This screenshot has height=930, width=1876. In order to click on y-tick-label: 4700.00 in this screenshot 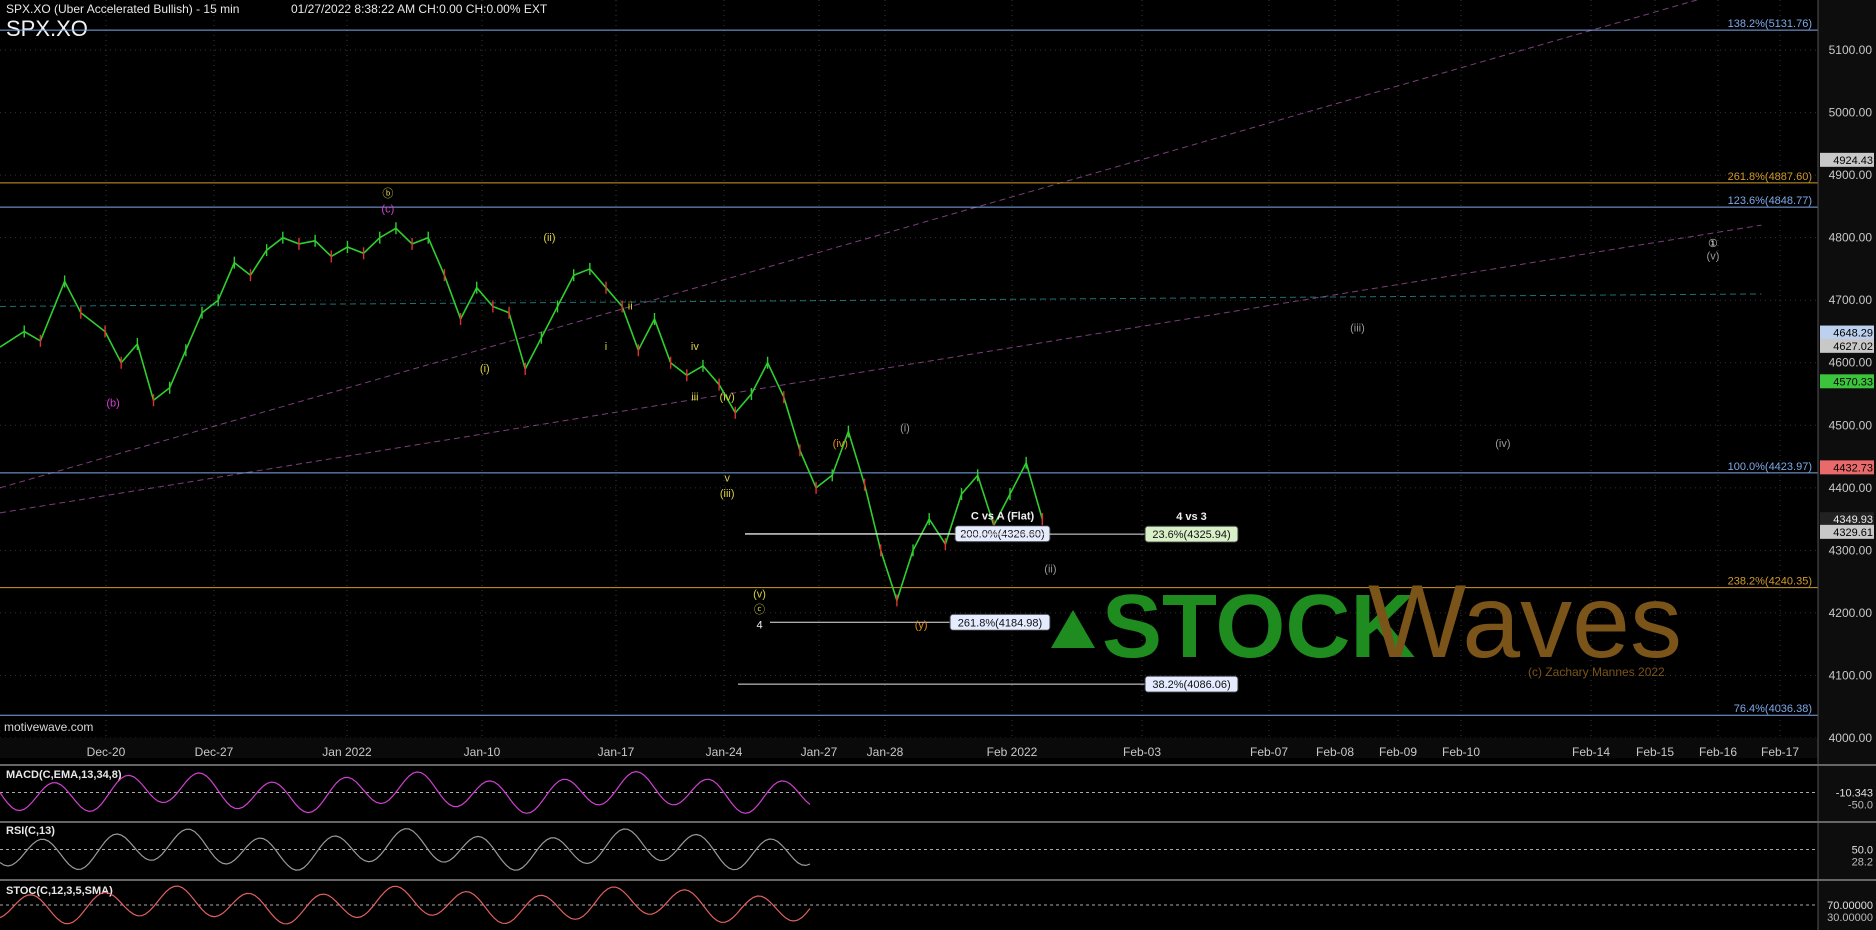, I will do `click(1851, 300)`.